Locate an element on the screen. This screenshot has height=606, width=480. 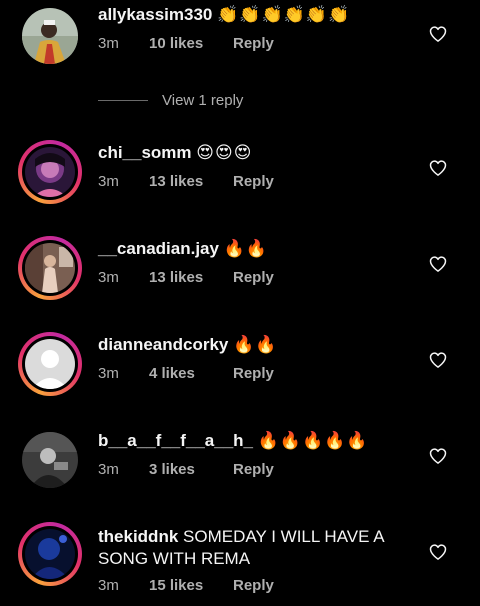
comment-username: b__a__f__f__a__h_ is located at coordinates (175, 440).